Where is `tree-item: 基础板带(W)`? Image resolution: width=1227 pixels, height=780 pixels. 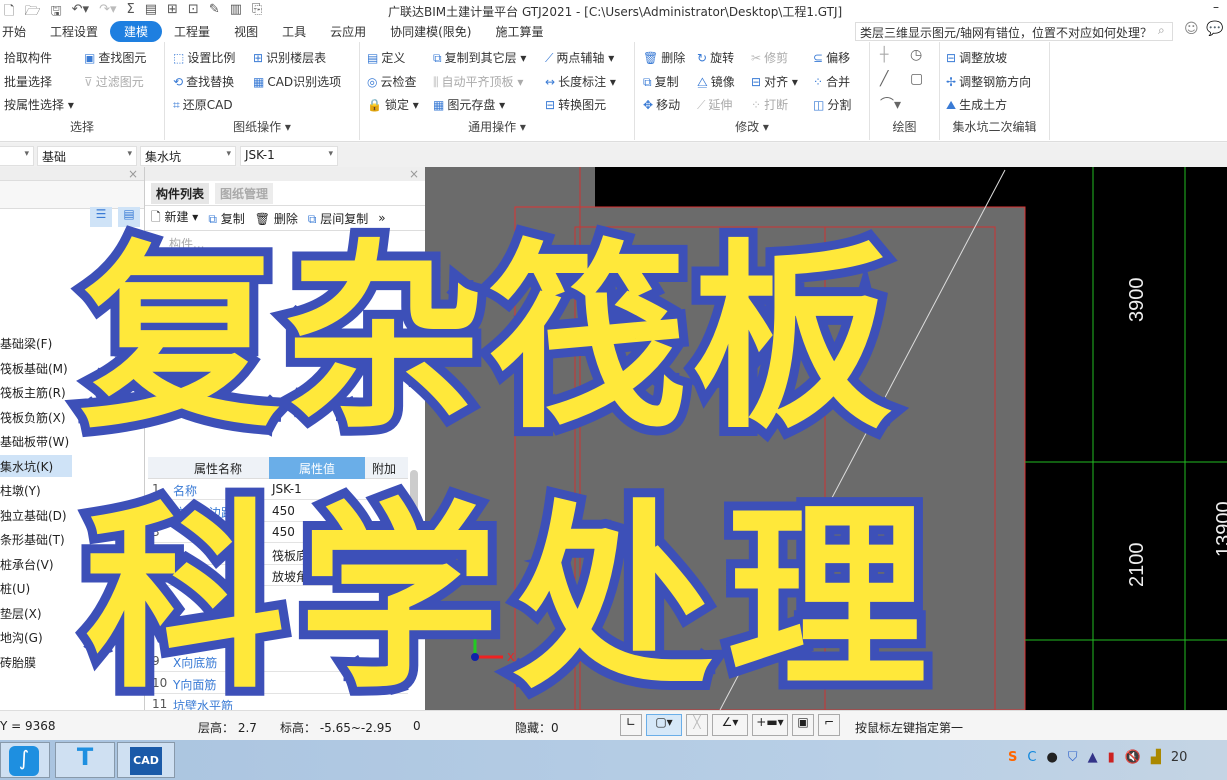
tree-item: 基础板带(W) is located at coordinates (36, 441).